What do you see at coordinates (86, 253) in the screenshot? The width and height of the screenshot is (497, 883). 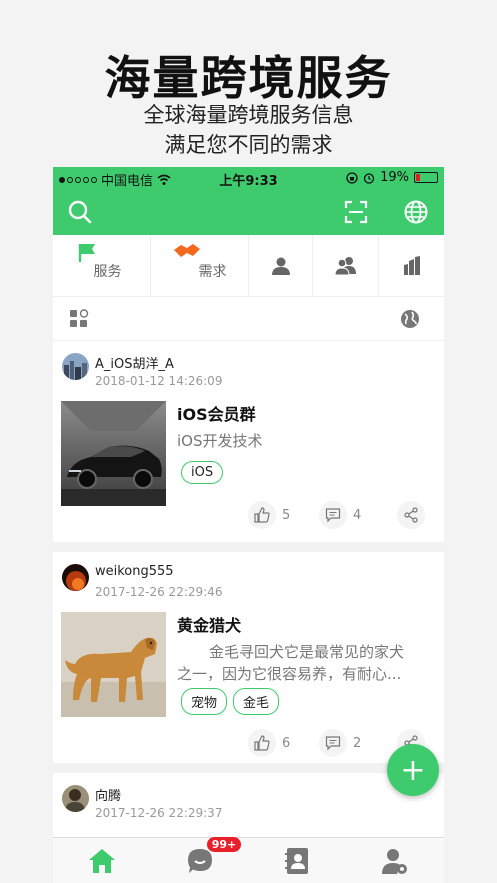 I see `flag-icon` at bounding box center [86, 253].